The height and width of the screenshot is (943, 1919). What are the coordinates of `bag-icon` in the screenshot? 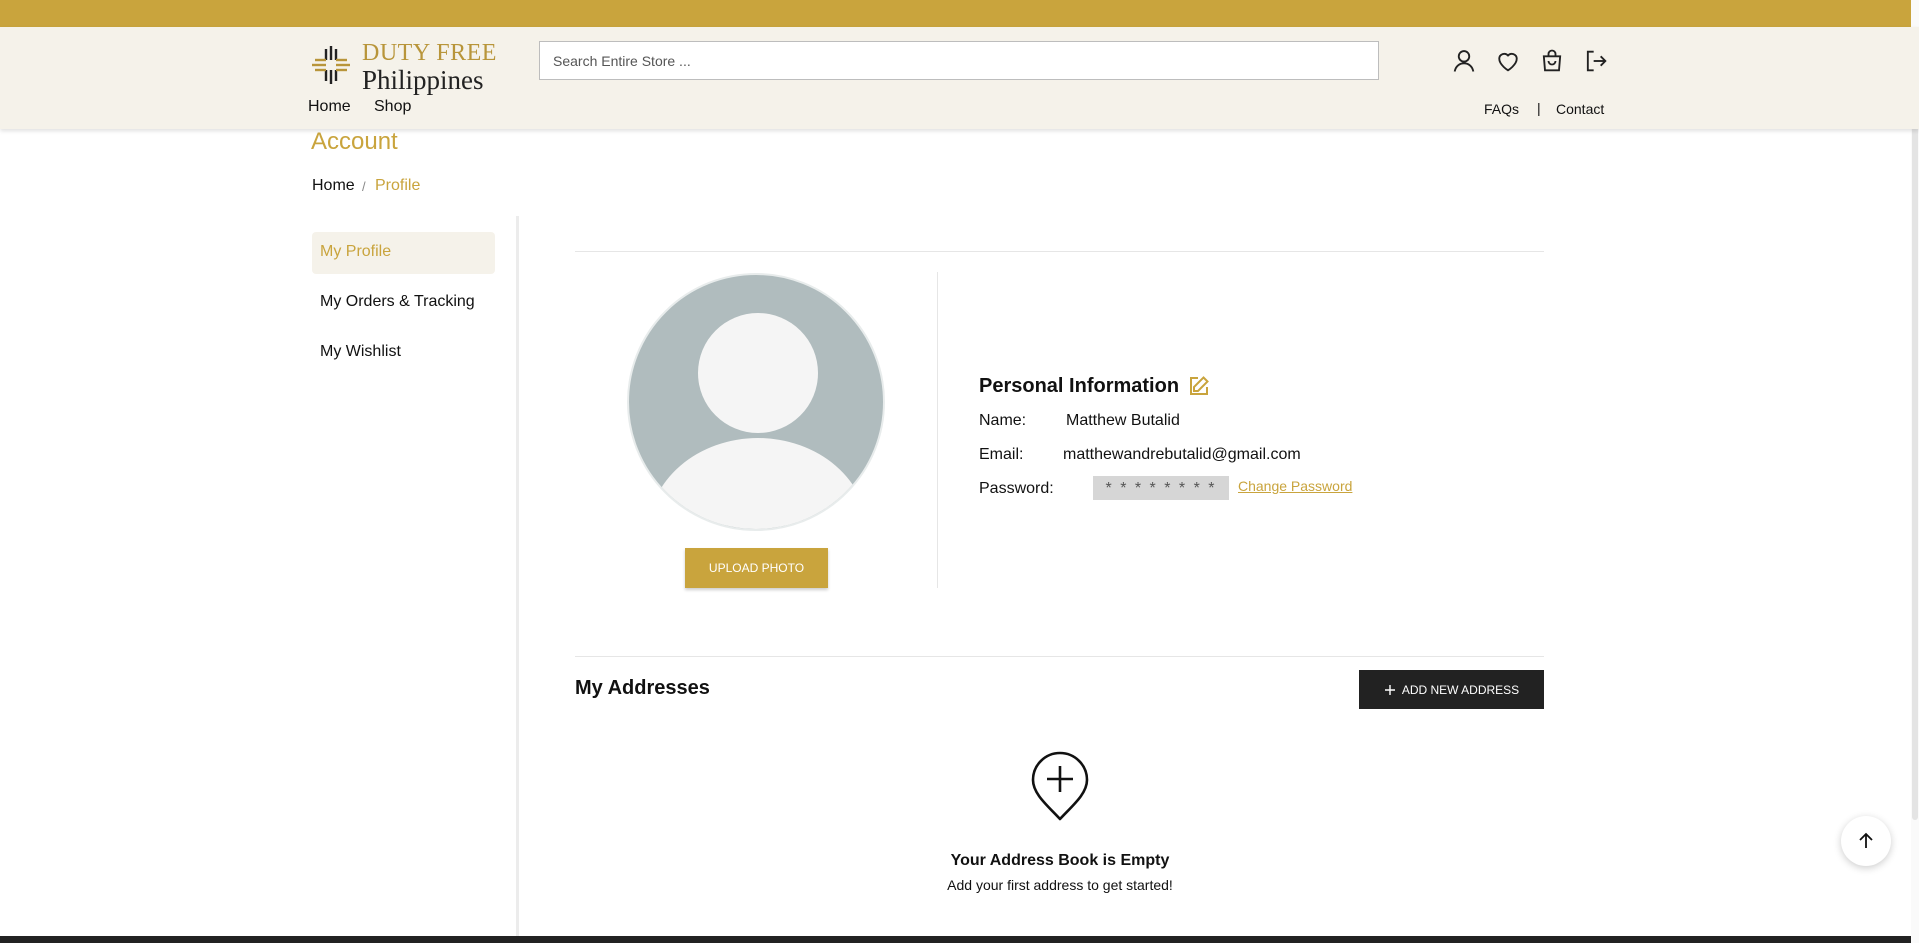 It's located at (1552, 61).